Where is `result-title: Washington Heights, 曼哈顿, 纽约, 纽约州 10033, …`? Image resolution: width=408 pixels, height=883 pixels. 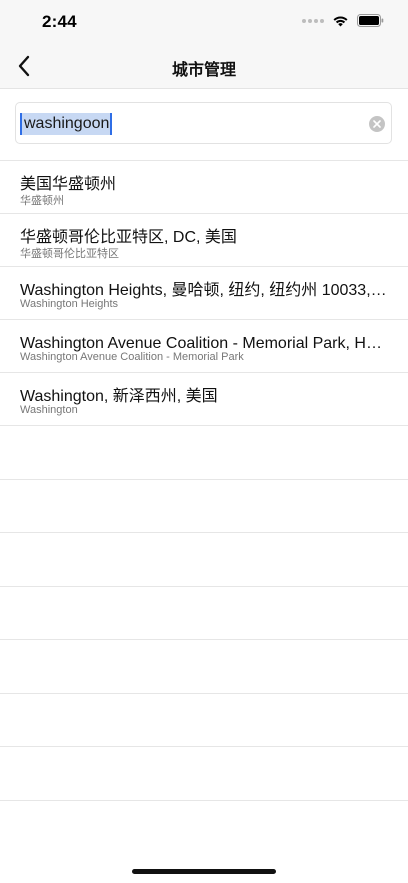 result-title: Washington Heights, 曼哈顿, 纽约, 纽约州 10033, … is located at coordinates (204, 290).